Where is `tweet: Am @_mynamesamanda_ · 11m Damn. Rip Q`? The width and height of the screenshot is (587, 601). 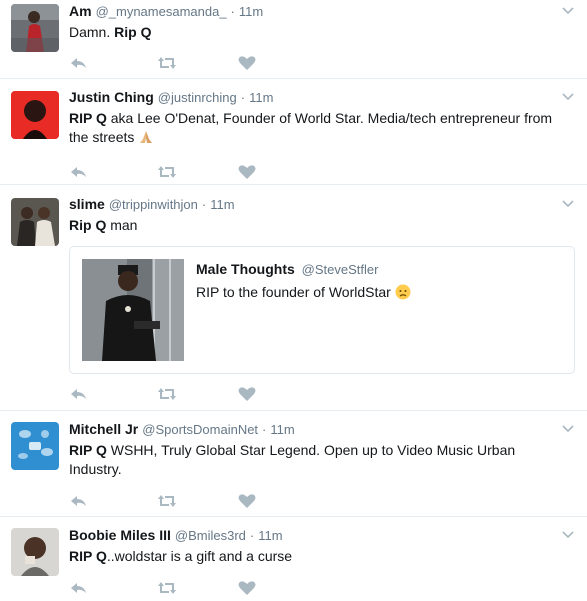
tweet: Am @_mynamesamanda_ · 11m Damn. Rip Q is located at coordinates (293, 39).